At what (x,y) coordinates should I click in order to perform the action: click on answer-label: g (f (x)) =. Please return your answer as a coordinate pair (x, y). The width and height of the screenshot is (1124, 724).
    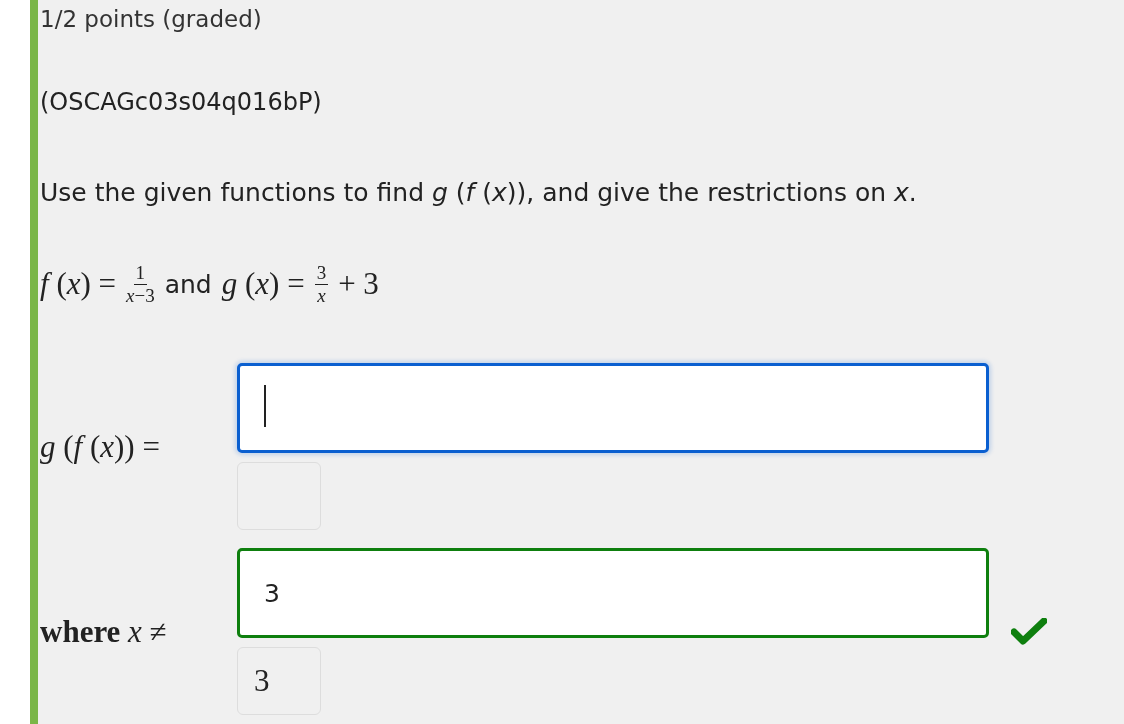
    Looking at the image, I should click on (100, 446).